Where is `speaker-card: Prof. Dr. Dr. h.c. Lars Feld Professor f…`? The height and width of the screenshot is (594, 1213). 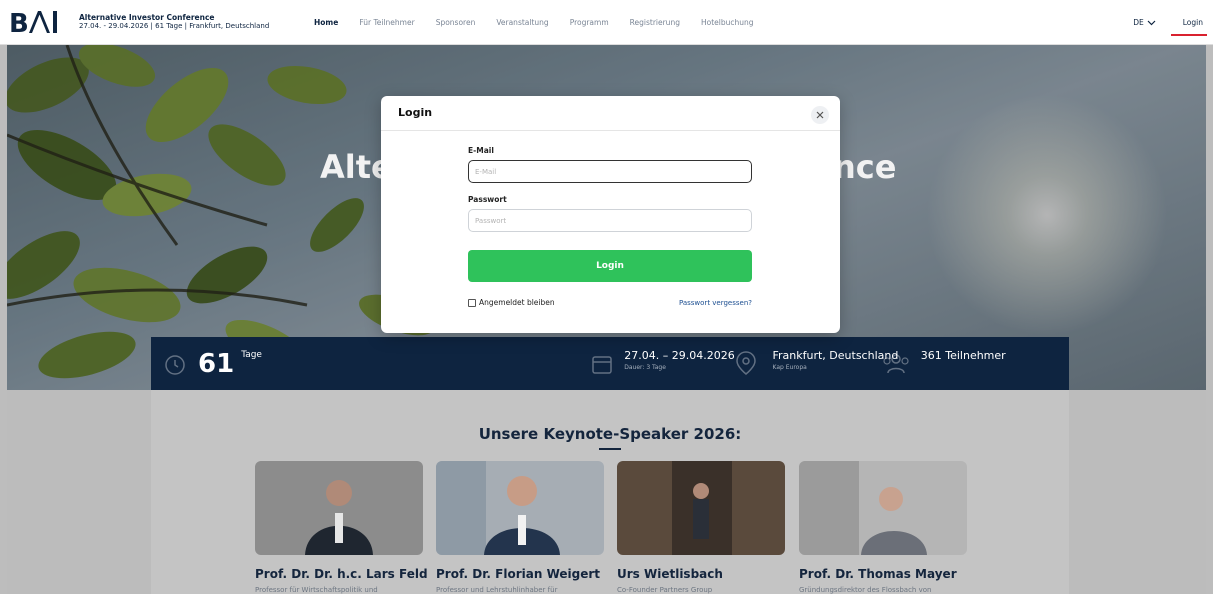
speaker-card: Prof. Dr. Dr. h.c. Lars Feld Professor f… is located at coordinates (341, 527).